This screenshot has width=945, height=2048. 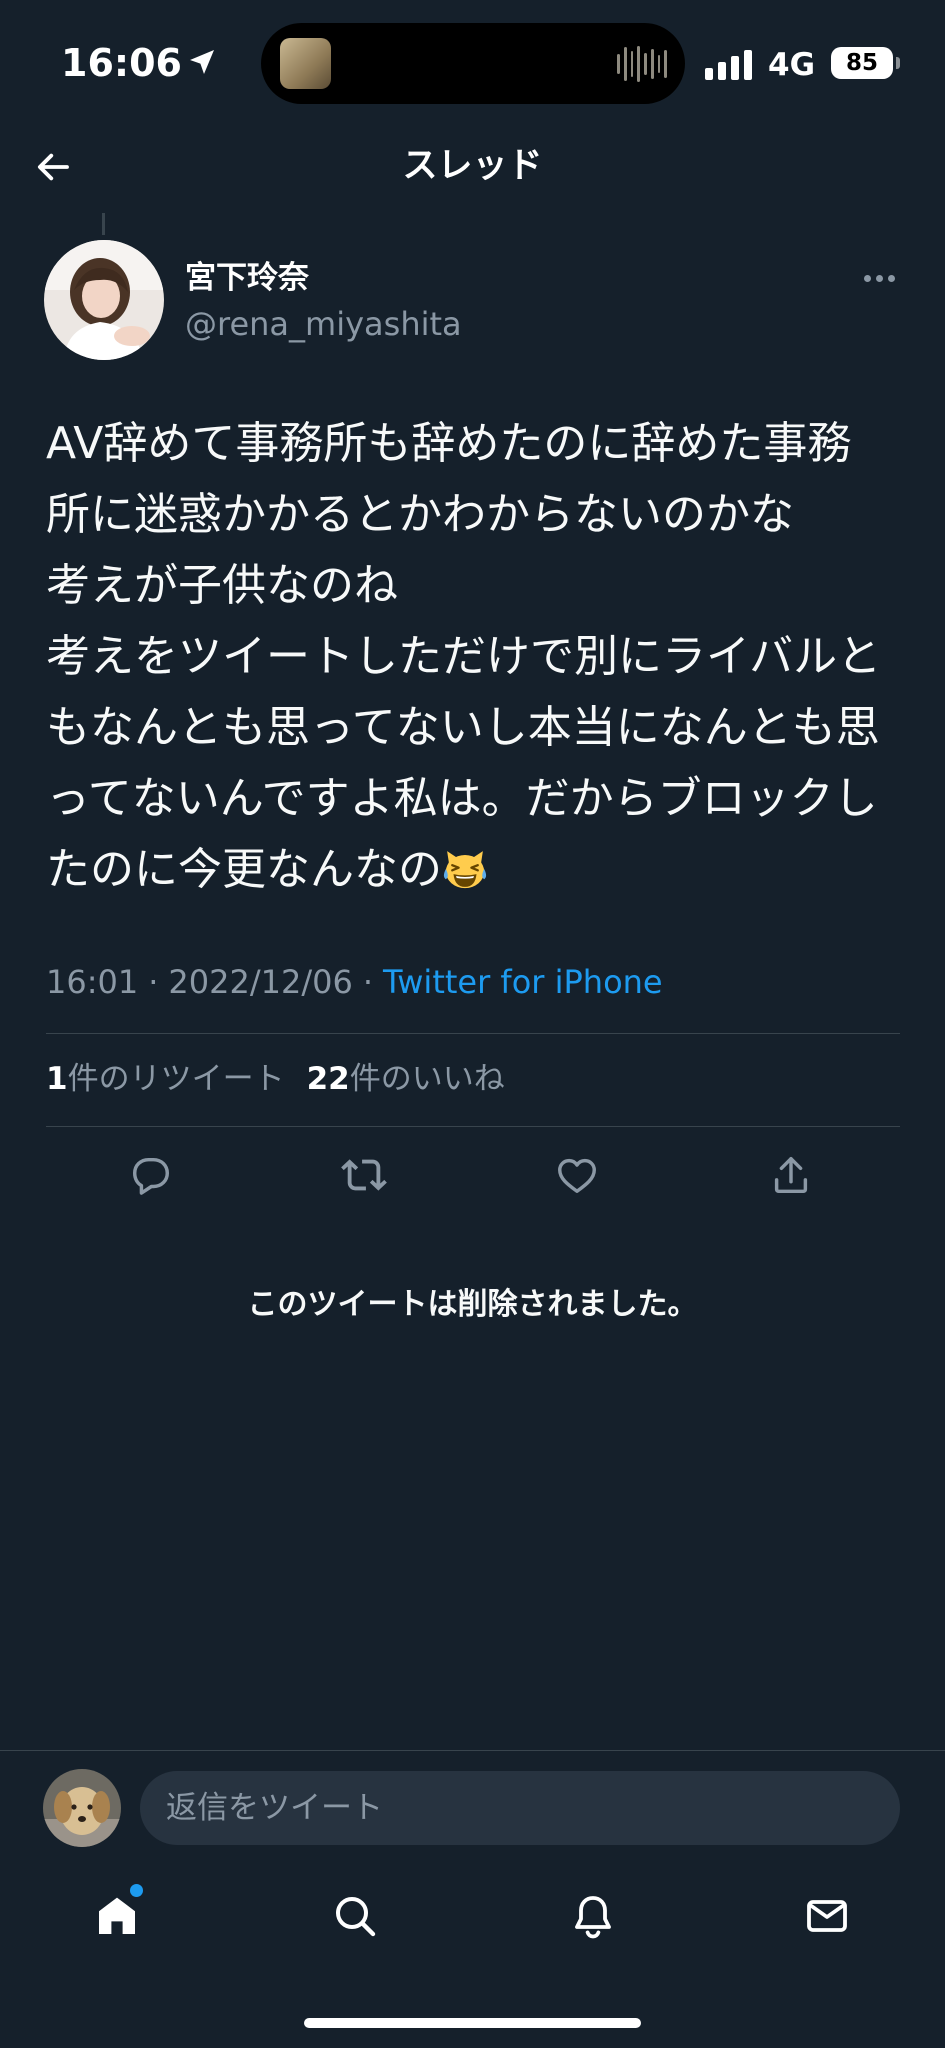 I want to click on reply-icon, so click(x=151, y=1175).